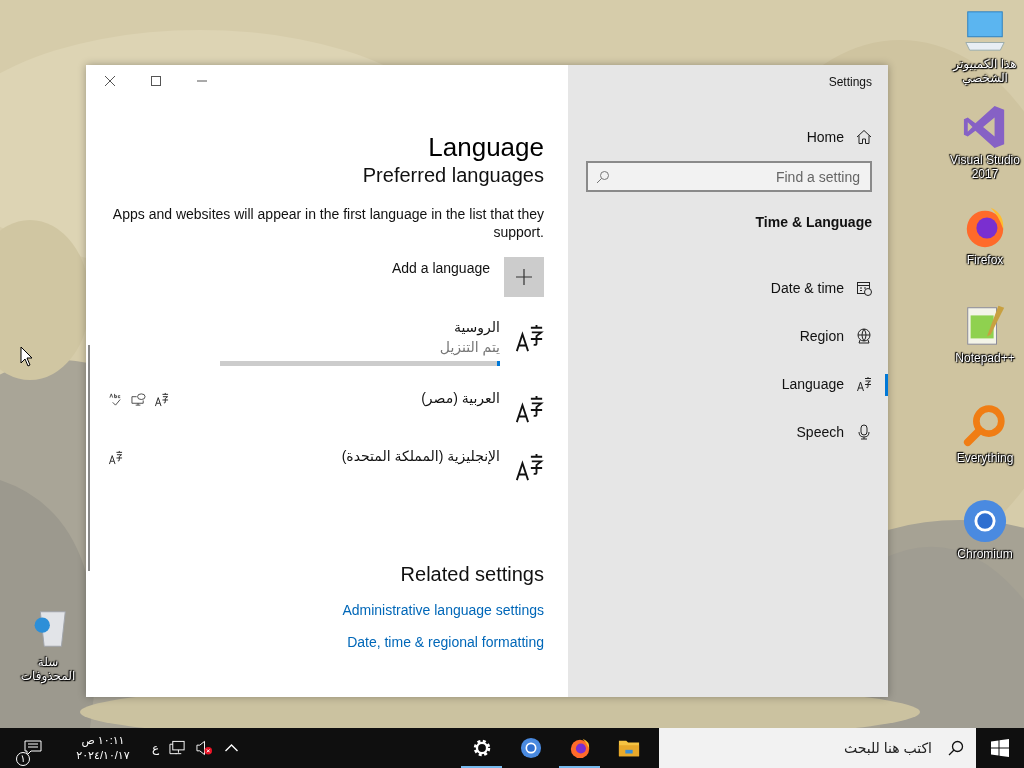 The height and width of the screenshot is (768, 1024). What do you see at coordinates (817, 748) in the screenshot?
I see `taskbar-search-field: اكتب هنا للبحث` at bounding box center [817, 748].